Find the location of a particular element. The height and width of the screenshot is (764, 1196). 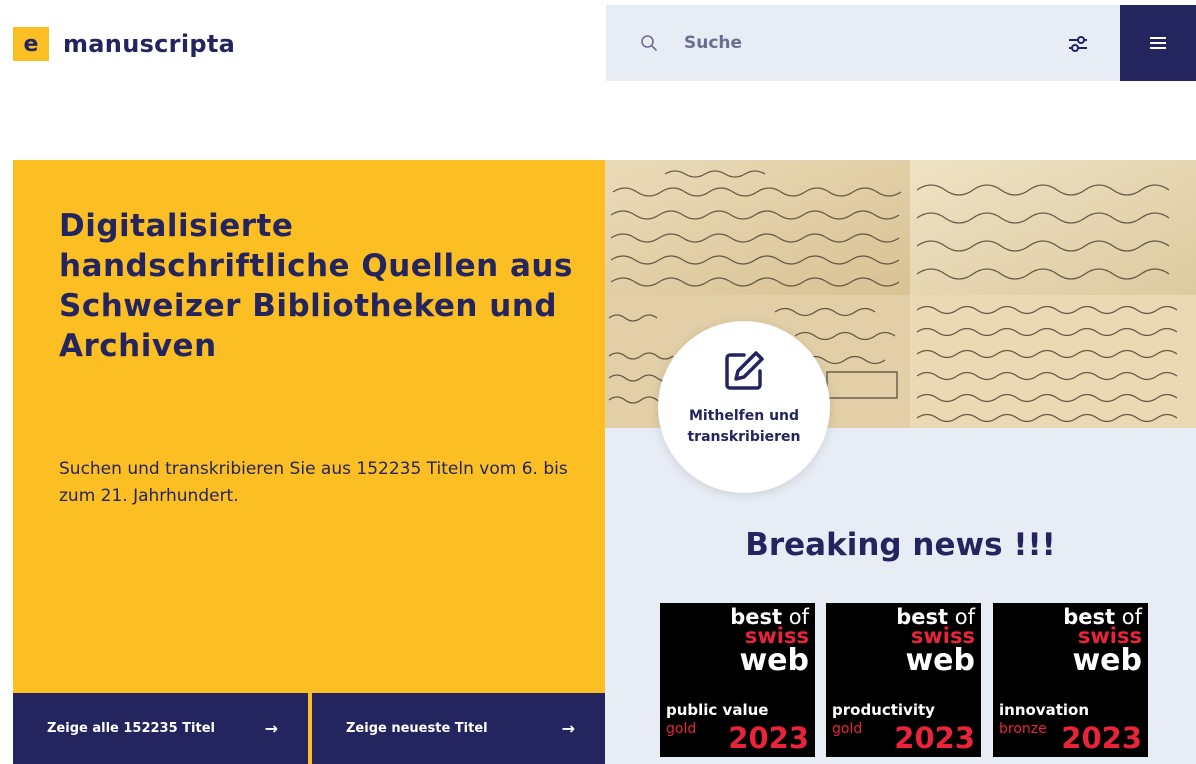

show-newest-titles-button: Zeige neueste Titel → is located at coordinates (458, 728).